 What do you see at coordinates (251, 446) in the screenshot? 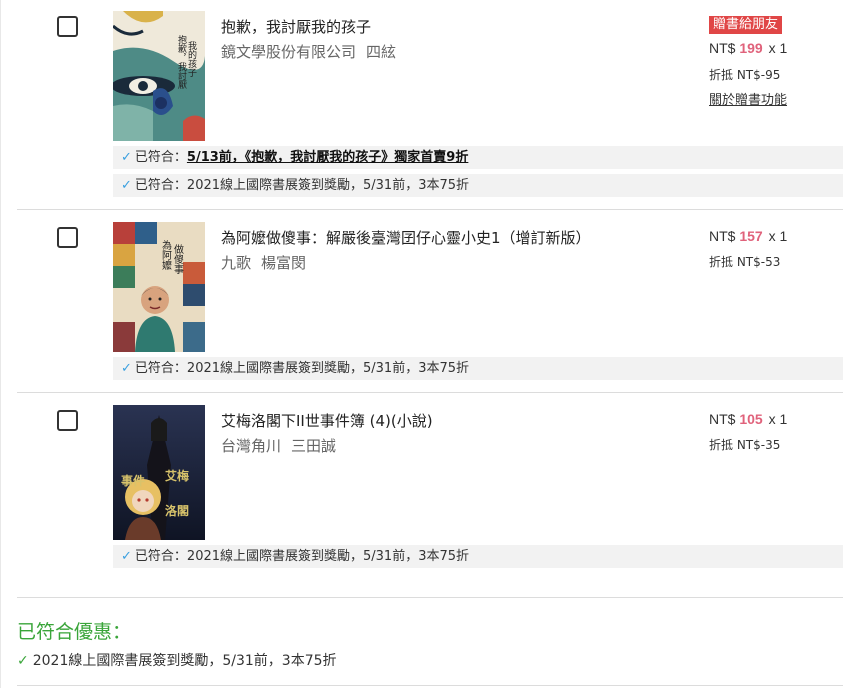
I see `publisher-name: 台灣角川` at bounding box center [251, 446].